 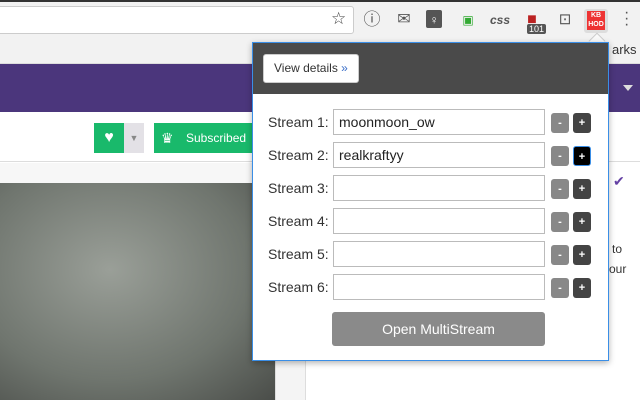 I want to click on follow-button: ♥, so click(x=109, y=138).